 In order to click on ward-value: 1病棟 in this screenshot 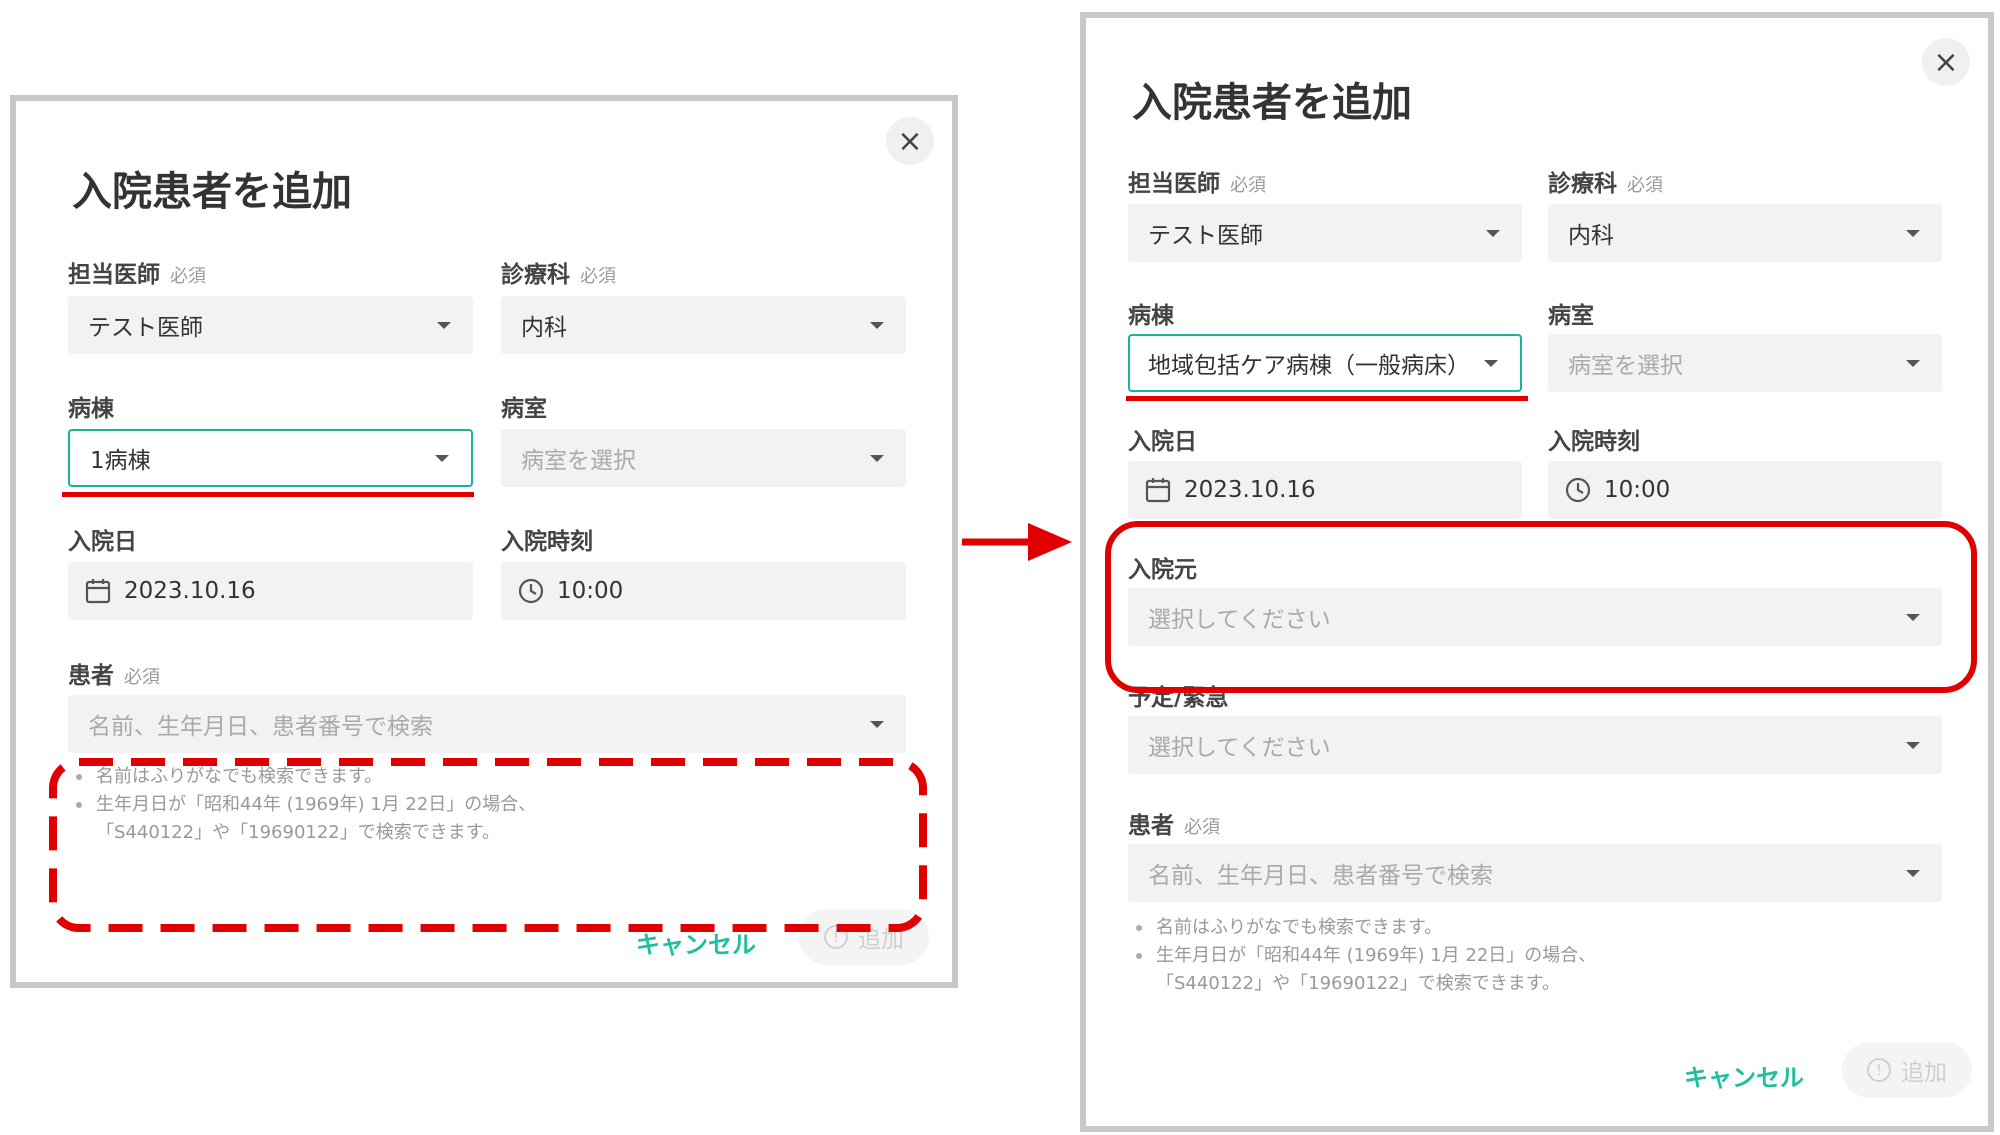, I will do `click(120, 461)`.